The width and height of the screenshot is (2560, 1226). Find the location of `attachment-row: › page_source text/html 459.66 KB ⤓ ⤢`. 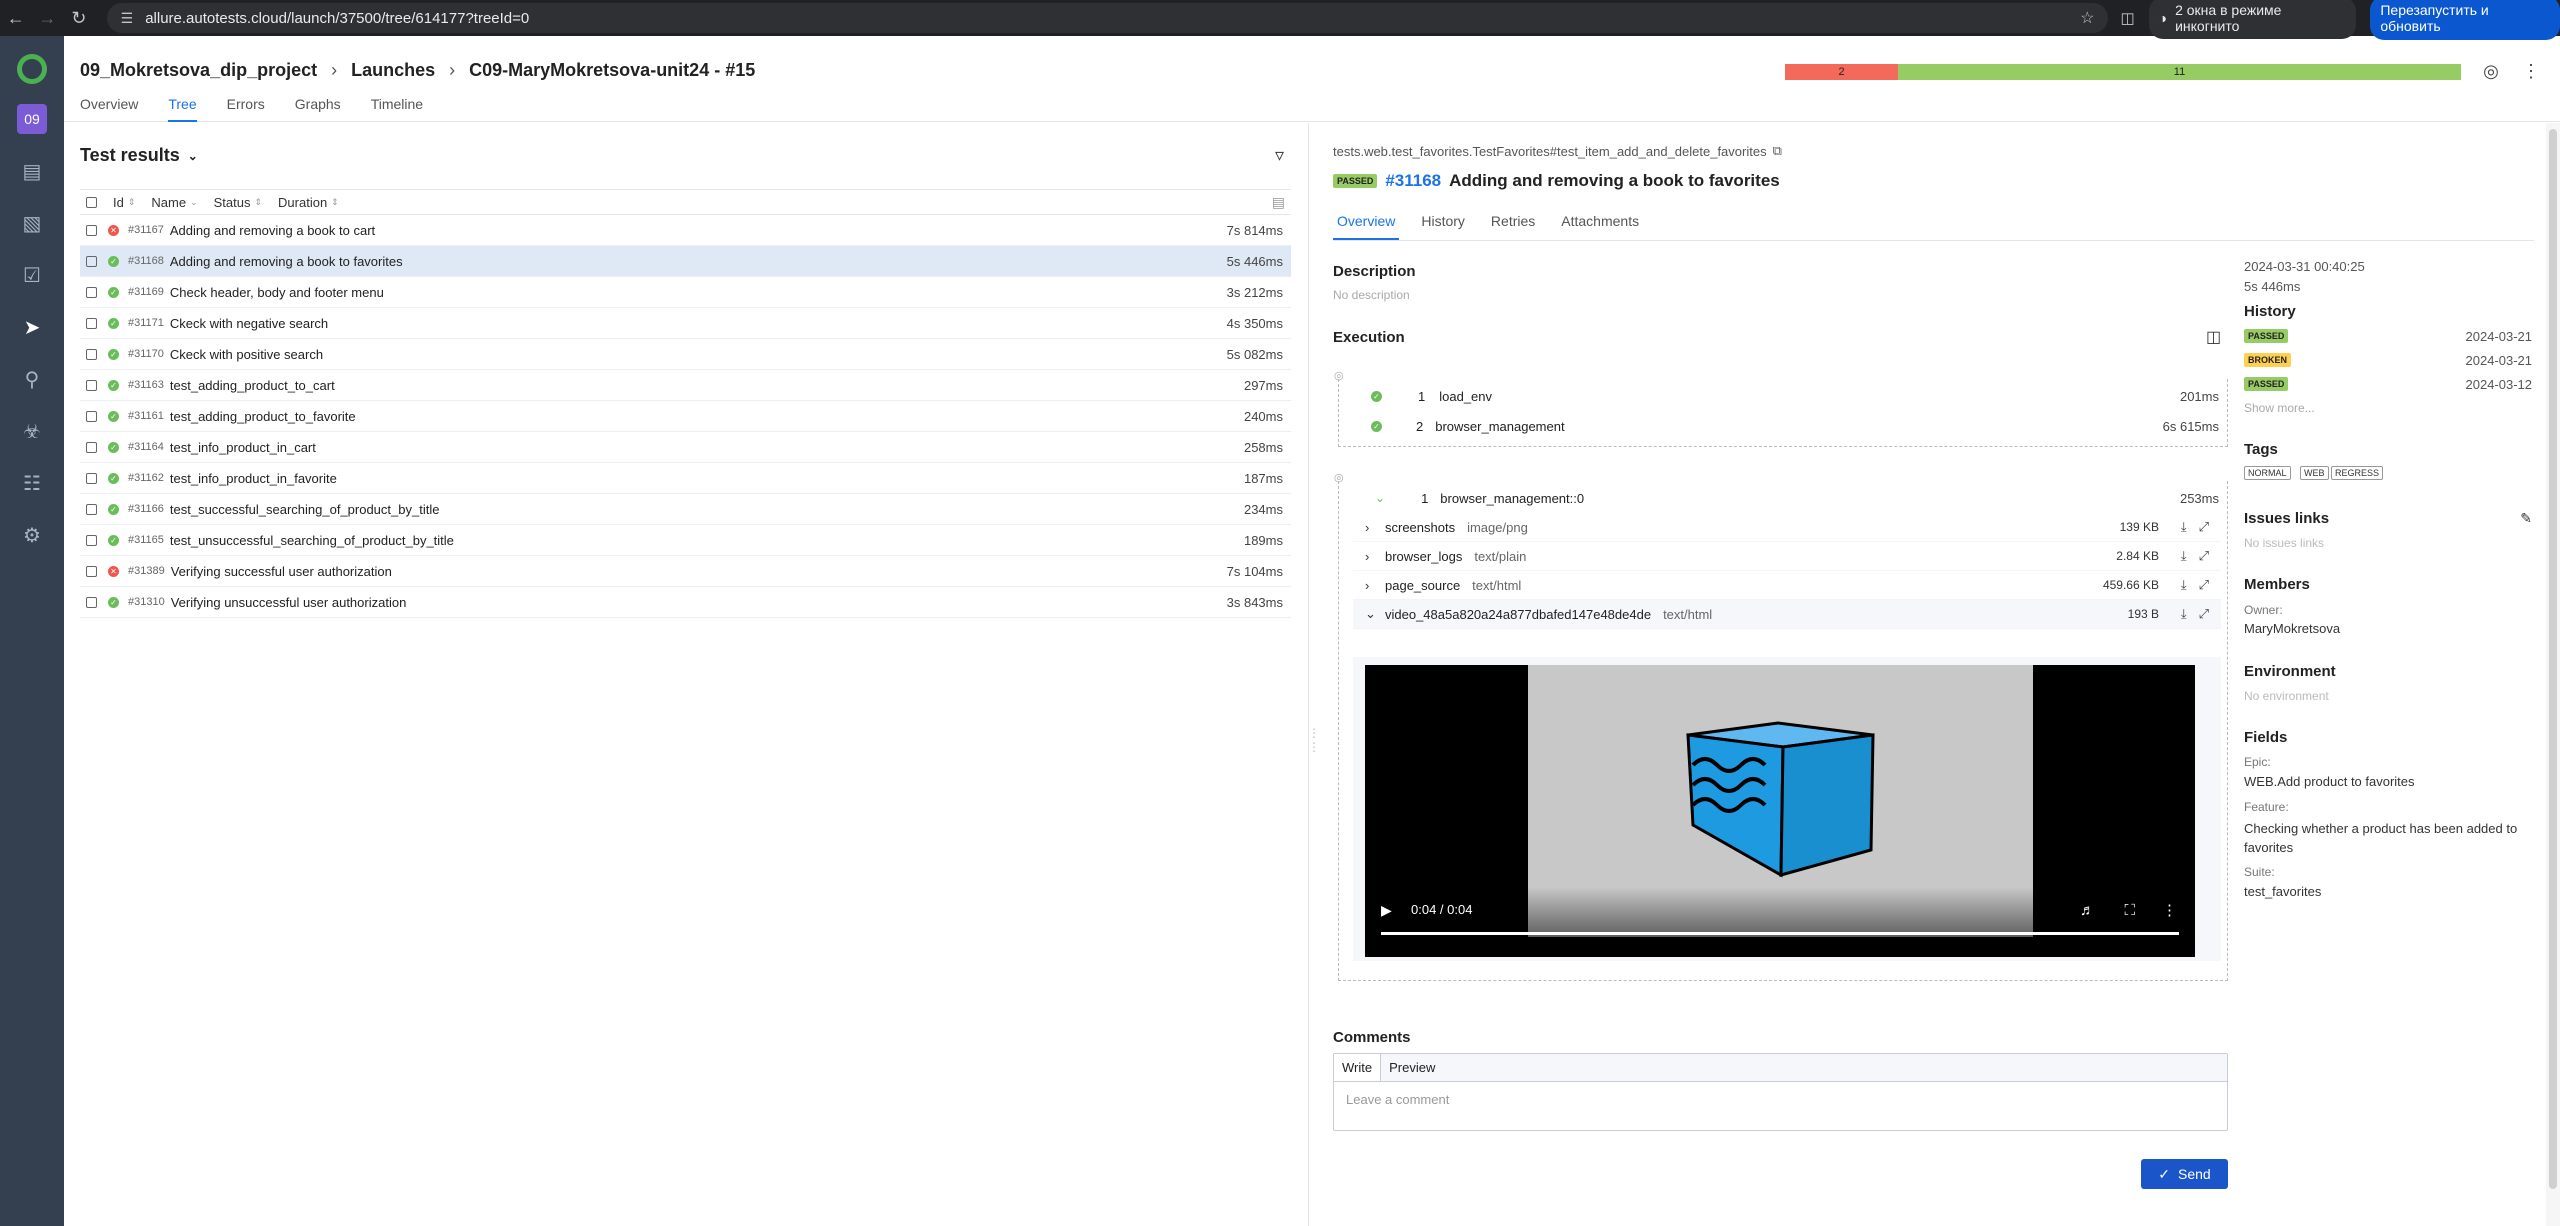

attachment-row: › page_source text/html 459.66 KB ⤓ ⤢ is located at coordinates (1787, 585).